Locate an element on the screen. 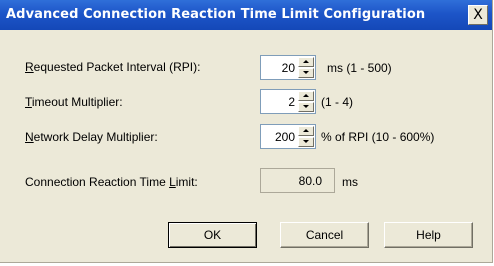 This screenshot has width=494, height=266. rpi-spin-down-button is located at coordinates (306, 73).